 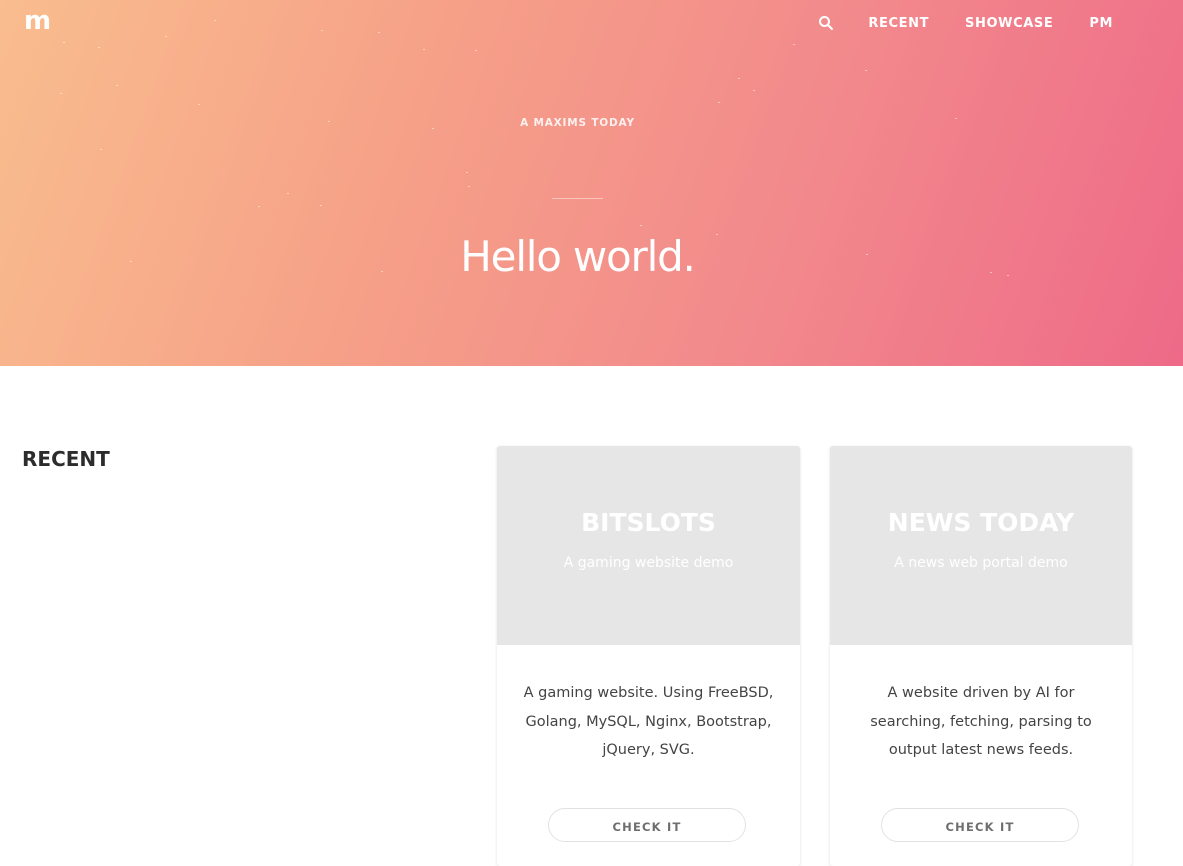 What do you see at coordinates (577, 123) in the screenshot?
I see `hero-kicker: A MAXIMS TODAY` at bounding box center [577, 123].